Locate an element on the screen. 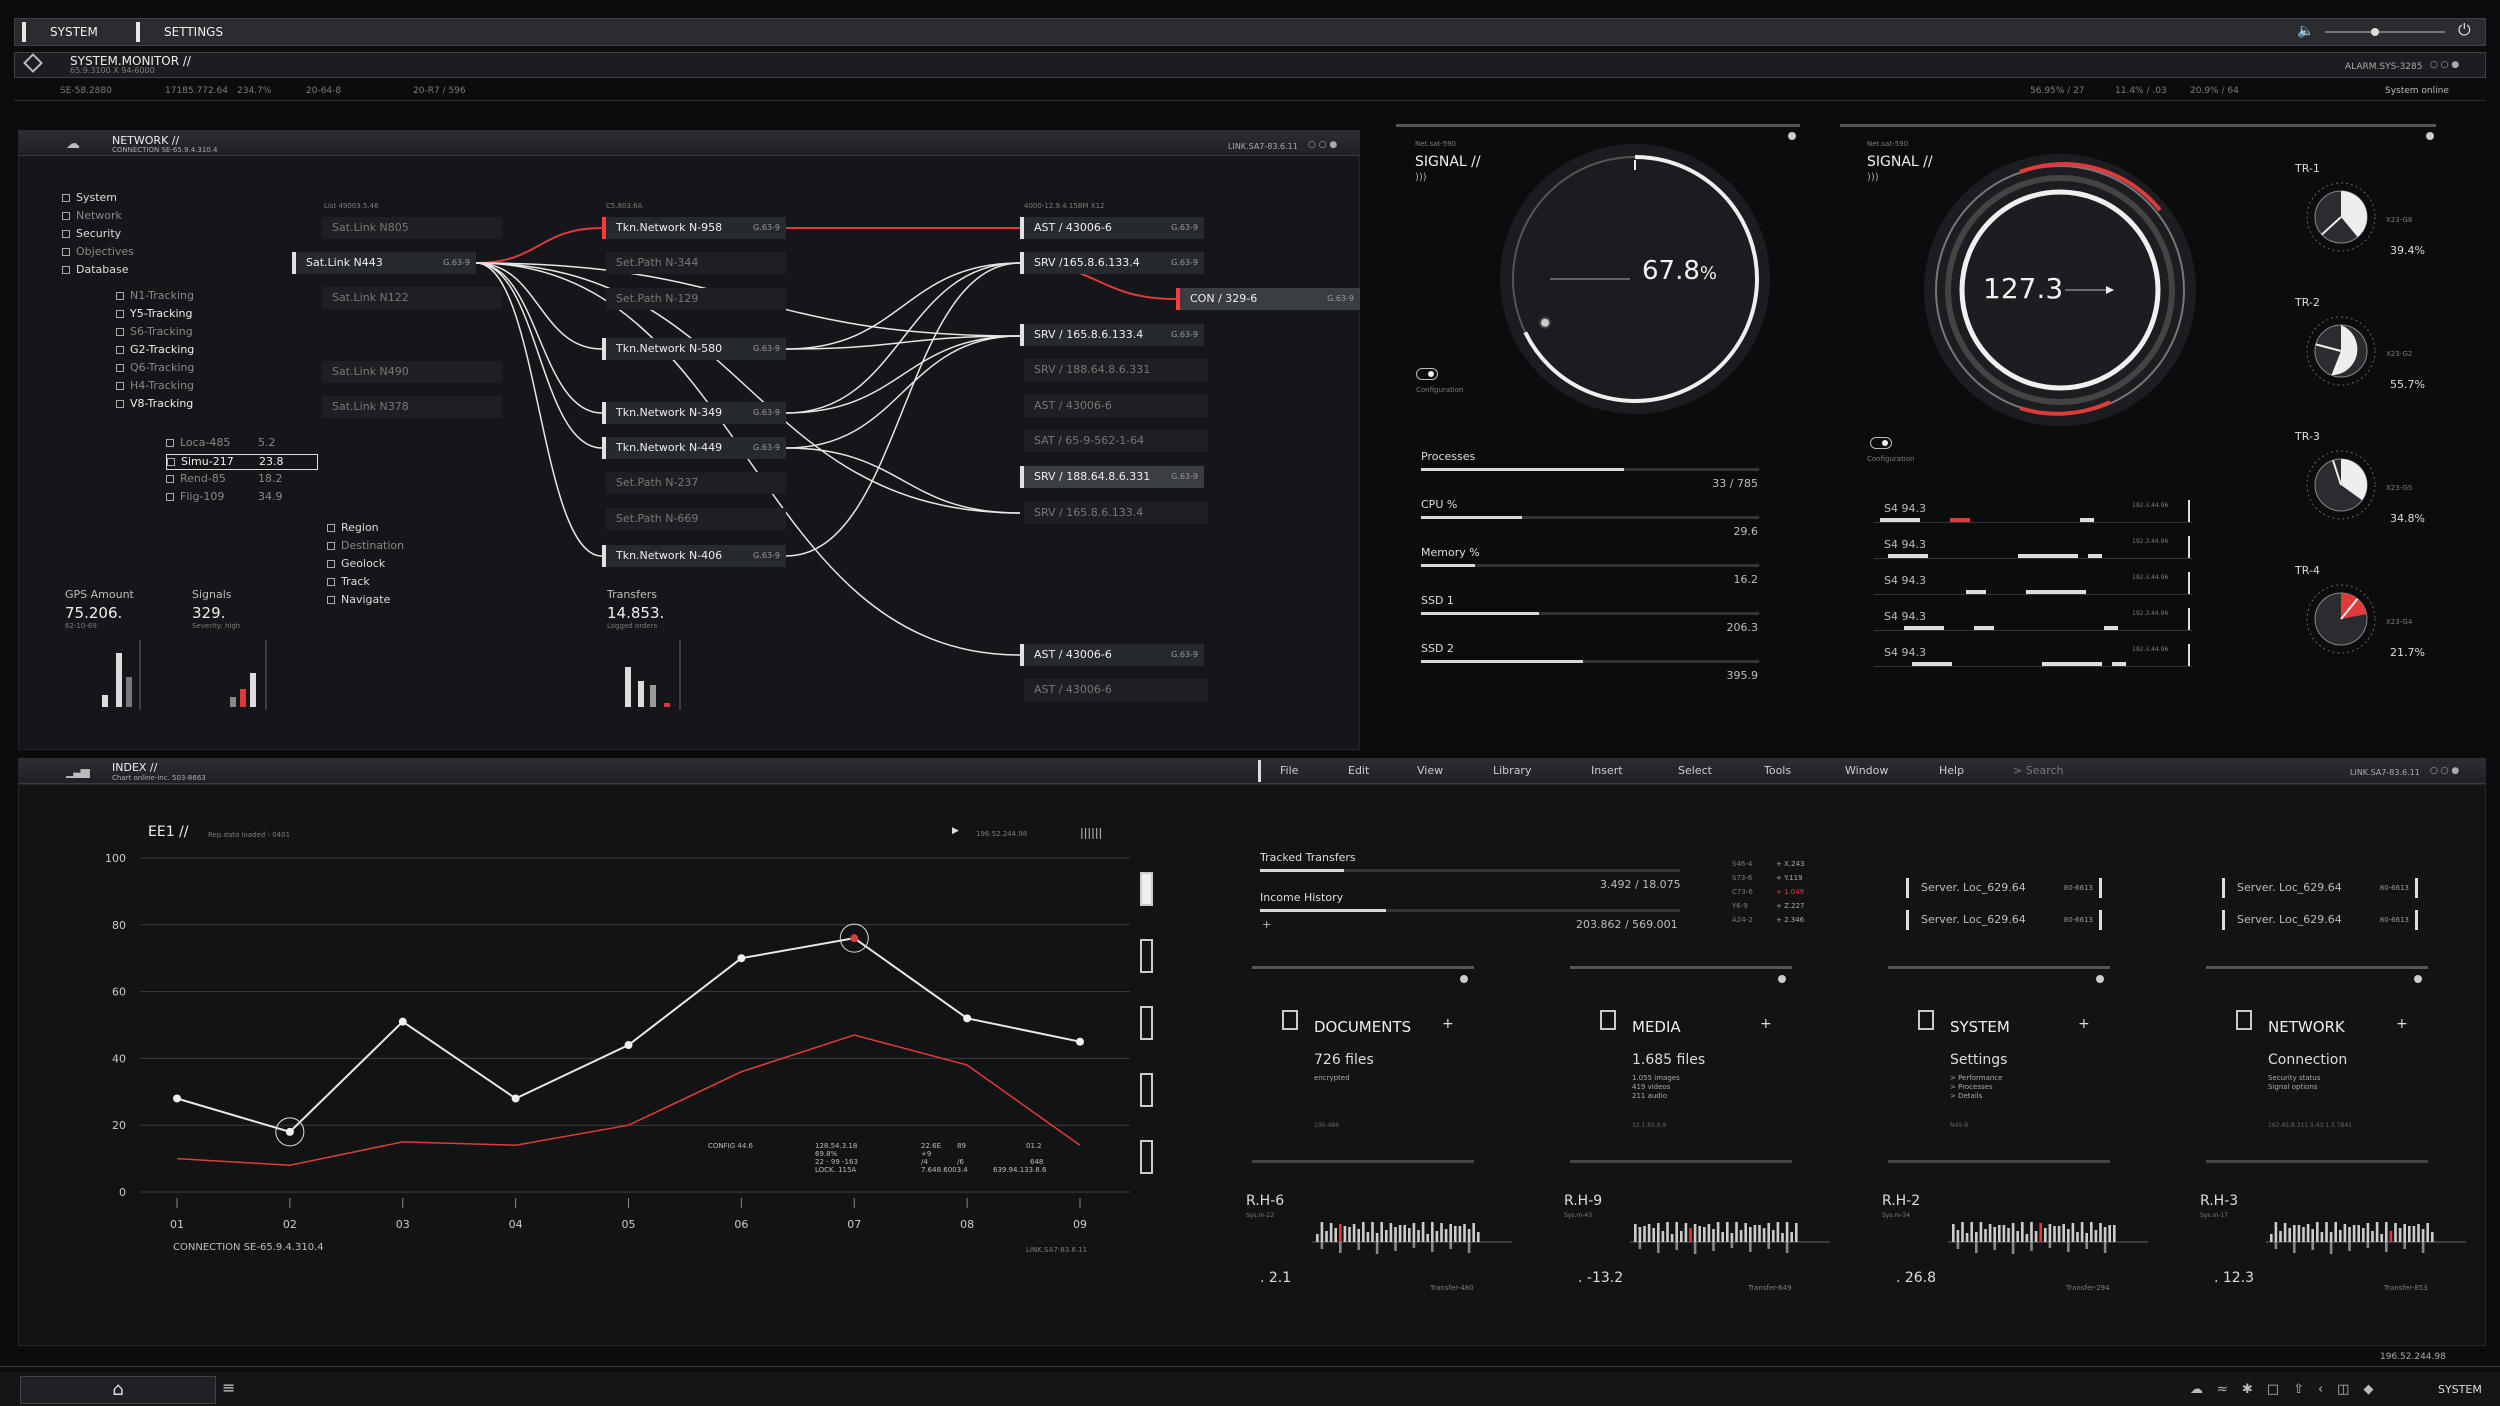  bottom-divider is located at coordinates (1250, 1366).